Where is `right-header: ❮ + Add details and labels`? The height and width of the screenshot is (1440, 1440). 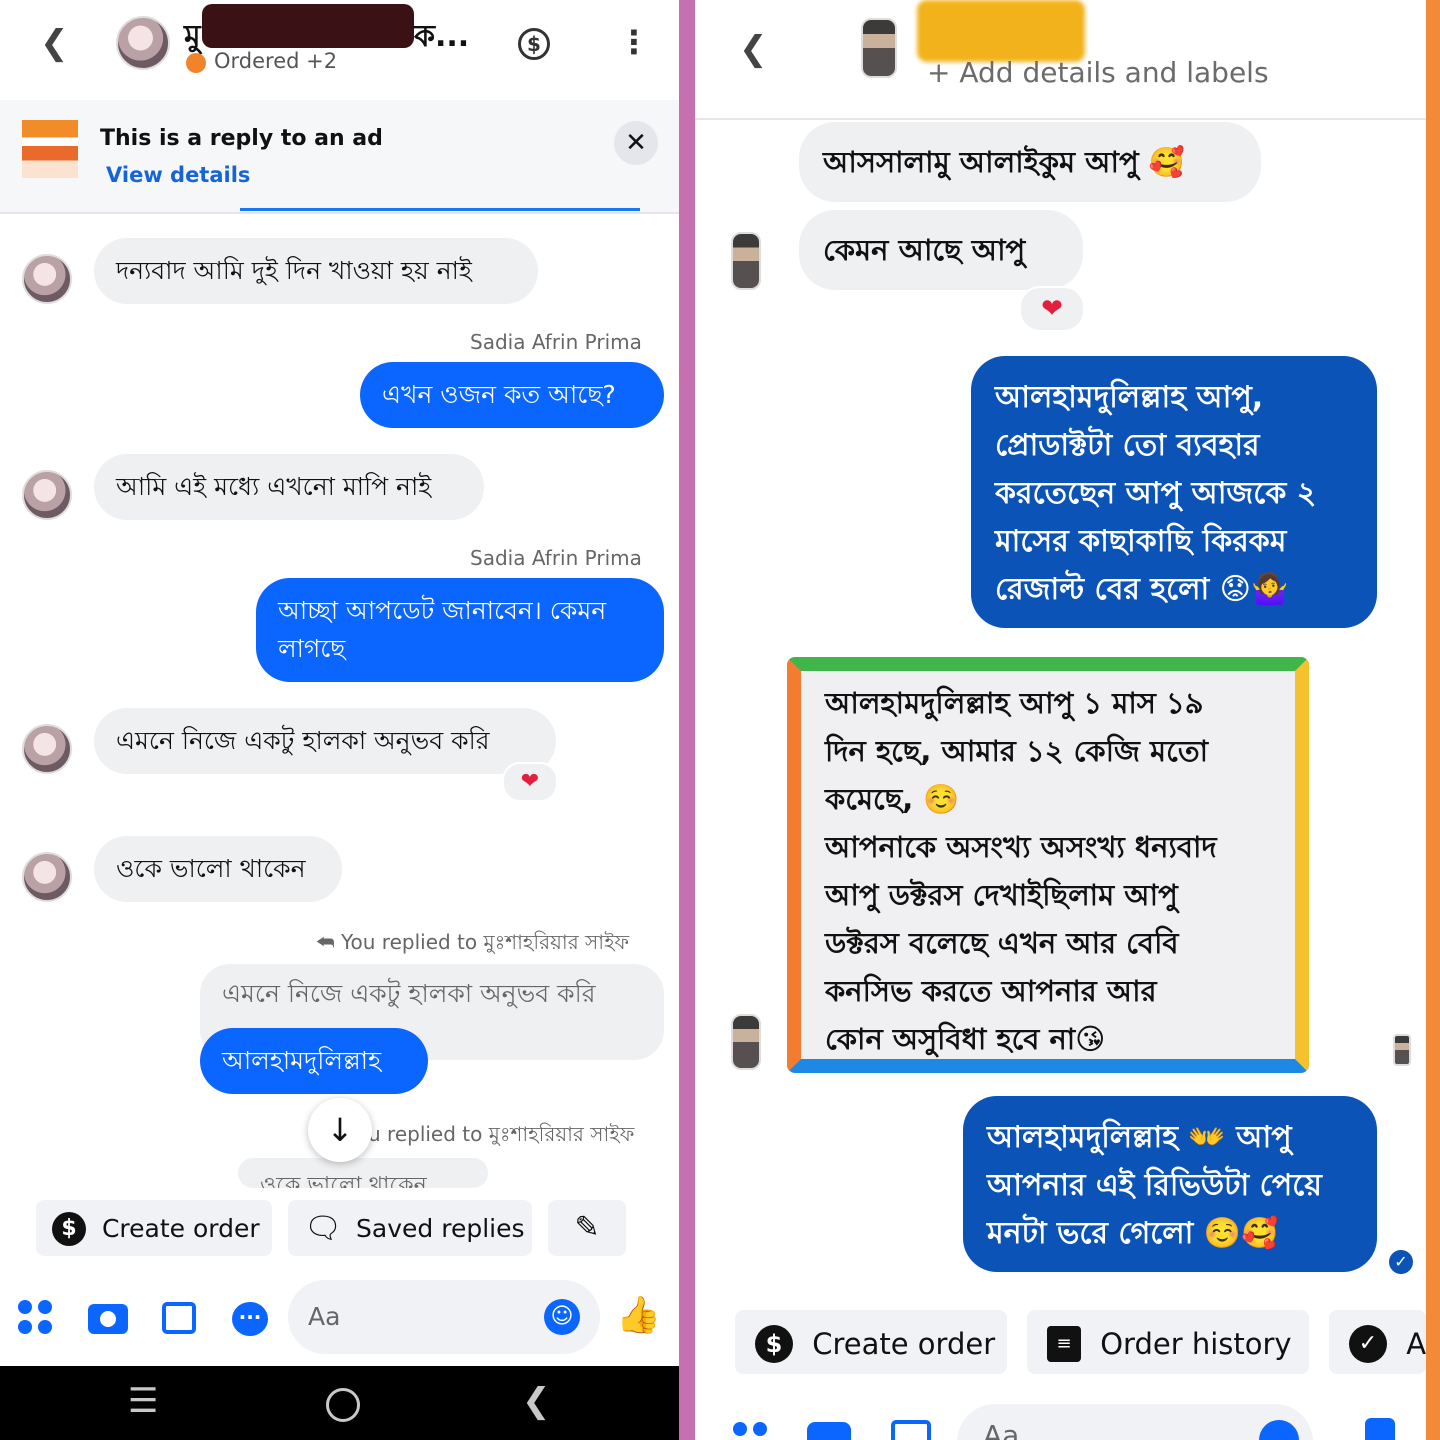
right-header: ❮ + Add details and labels is located at coordinates (1060, 60).